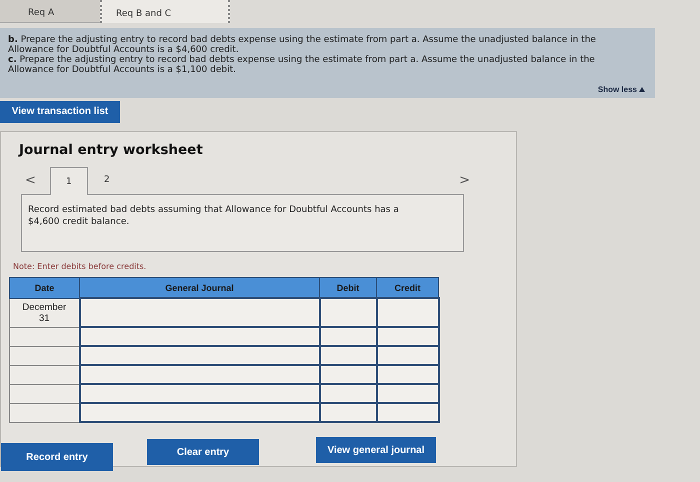 Image resolution: width=700 pixels, height=482 pixels. What do you see at coordinates (203, 452) in the screenshot?
I see `clear-entry-button: Clear entry` at bounding box center [203, 452].